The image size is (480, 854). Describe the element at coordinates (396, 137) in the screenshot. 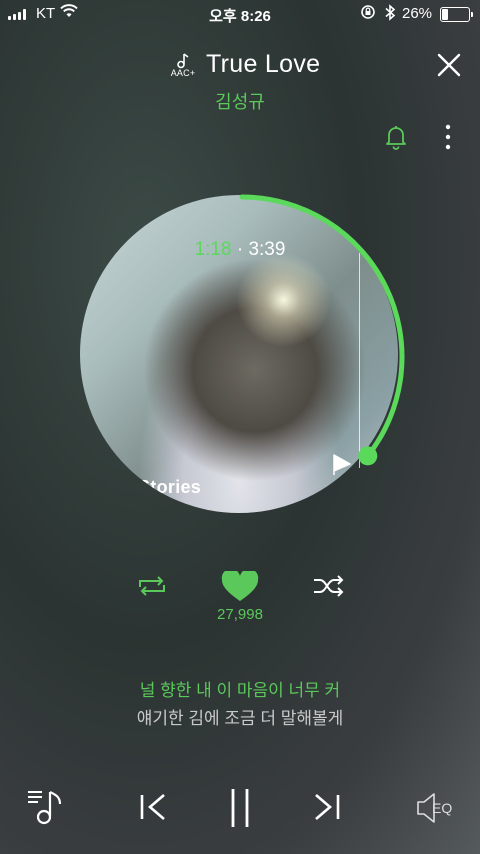

I see `bell-icon` at that location.